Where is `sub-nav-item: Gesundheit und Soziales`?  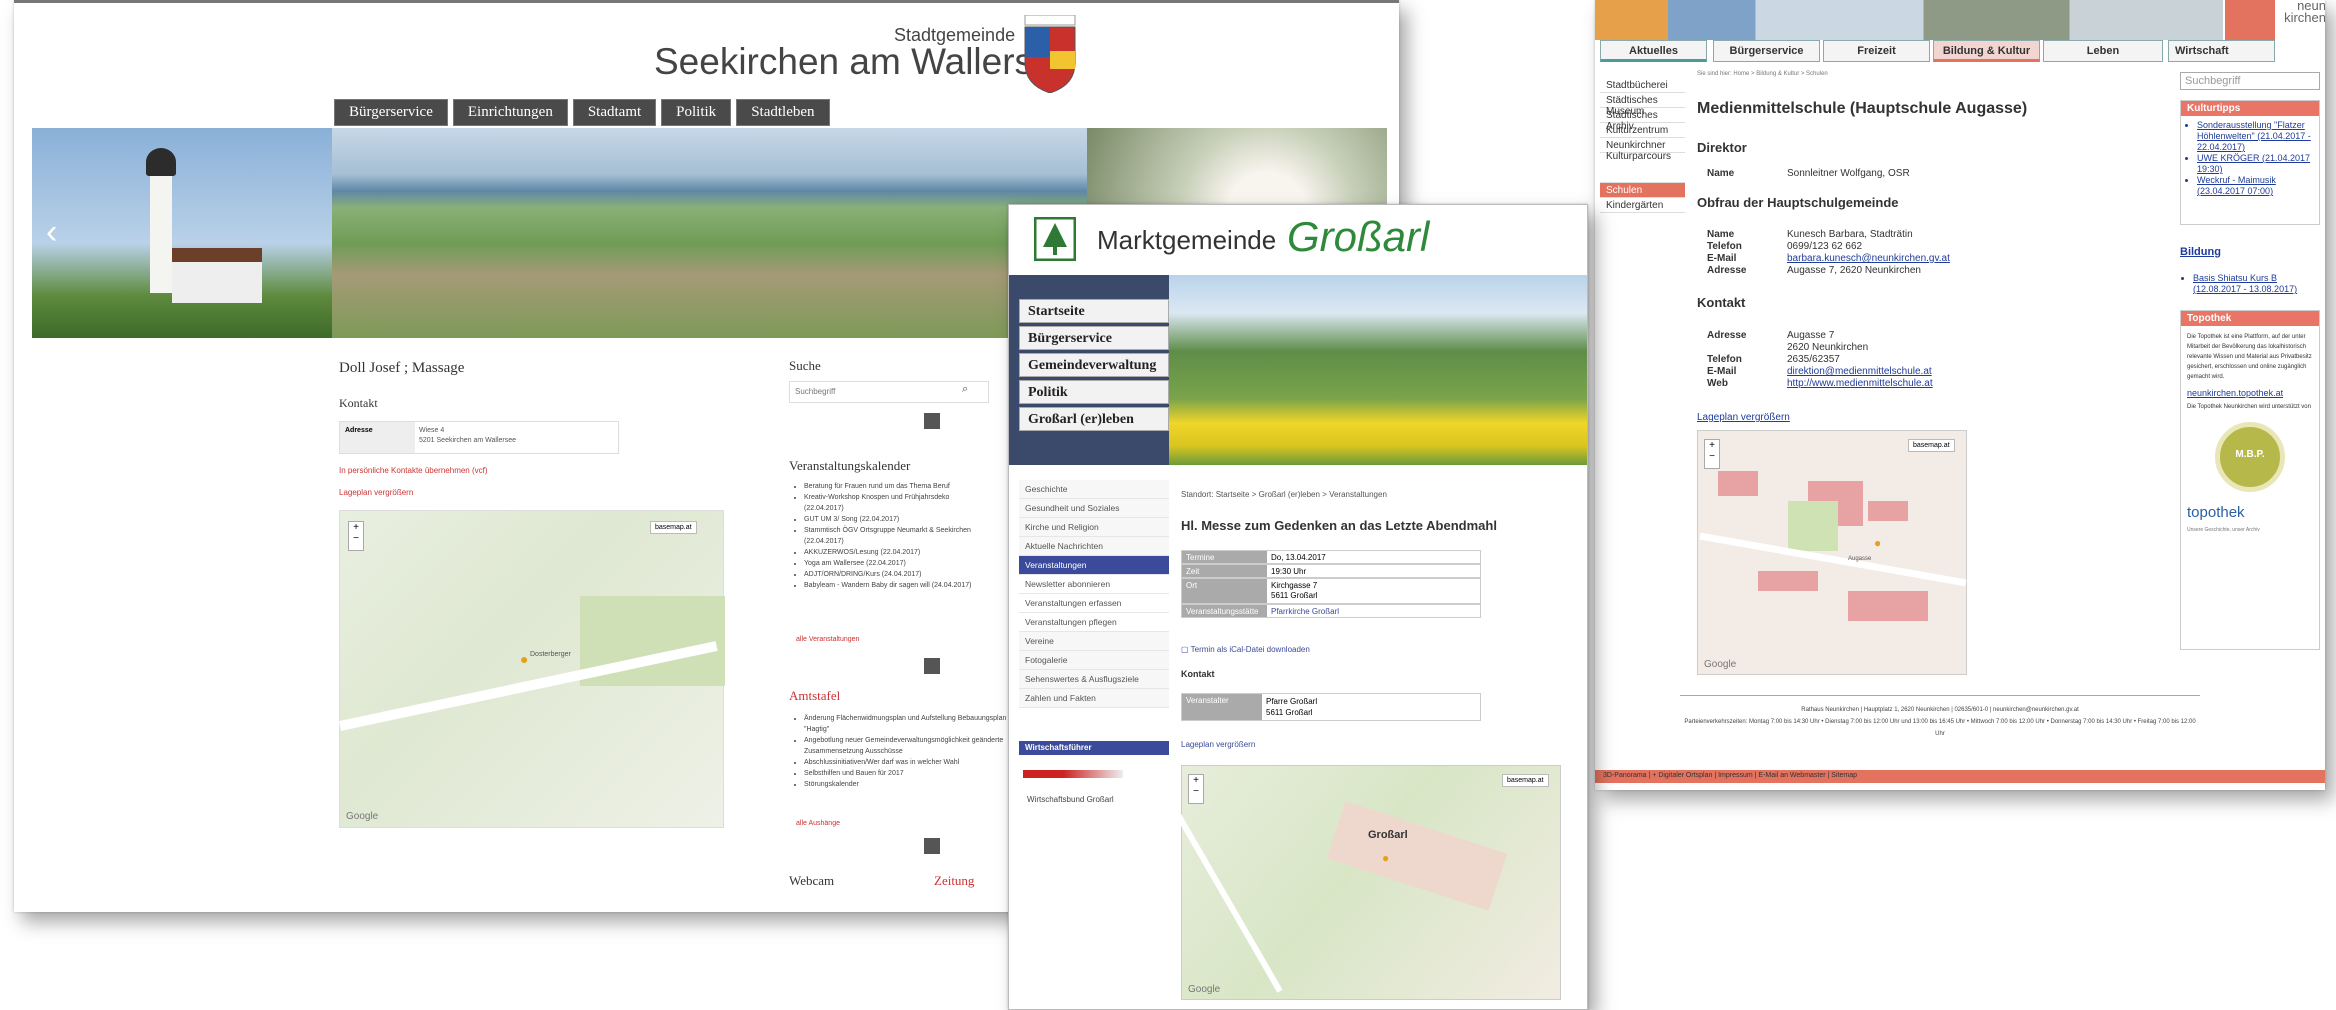
sub-nav-item: Gesundheit und Soziales is located at coordinates (1094, 508).